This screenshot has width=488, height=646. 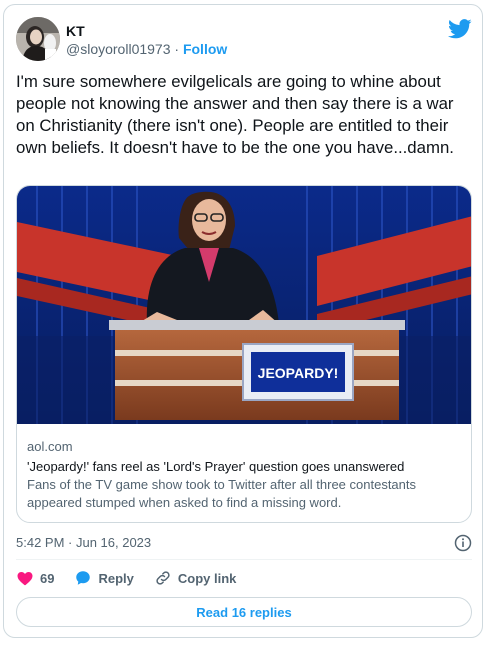 I want to click on reply-bubble-icon, so click(x=83, y=578).